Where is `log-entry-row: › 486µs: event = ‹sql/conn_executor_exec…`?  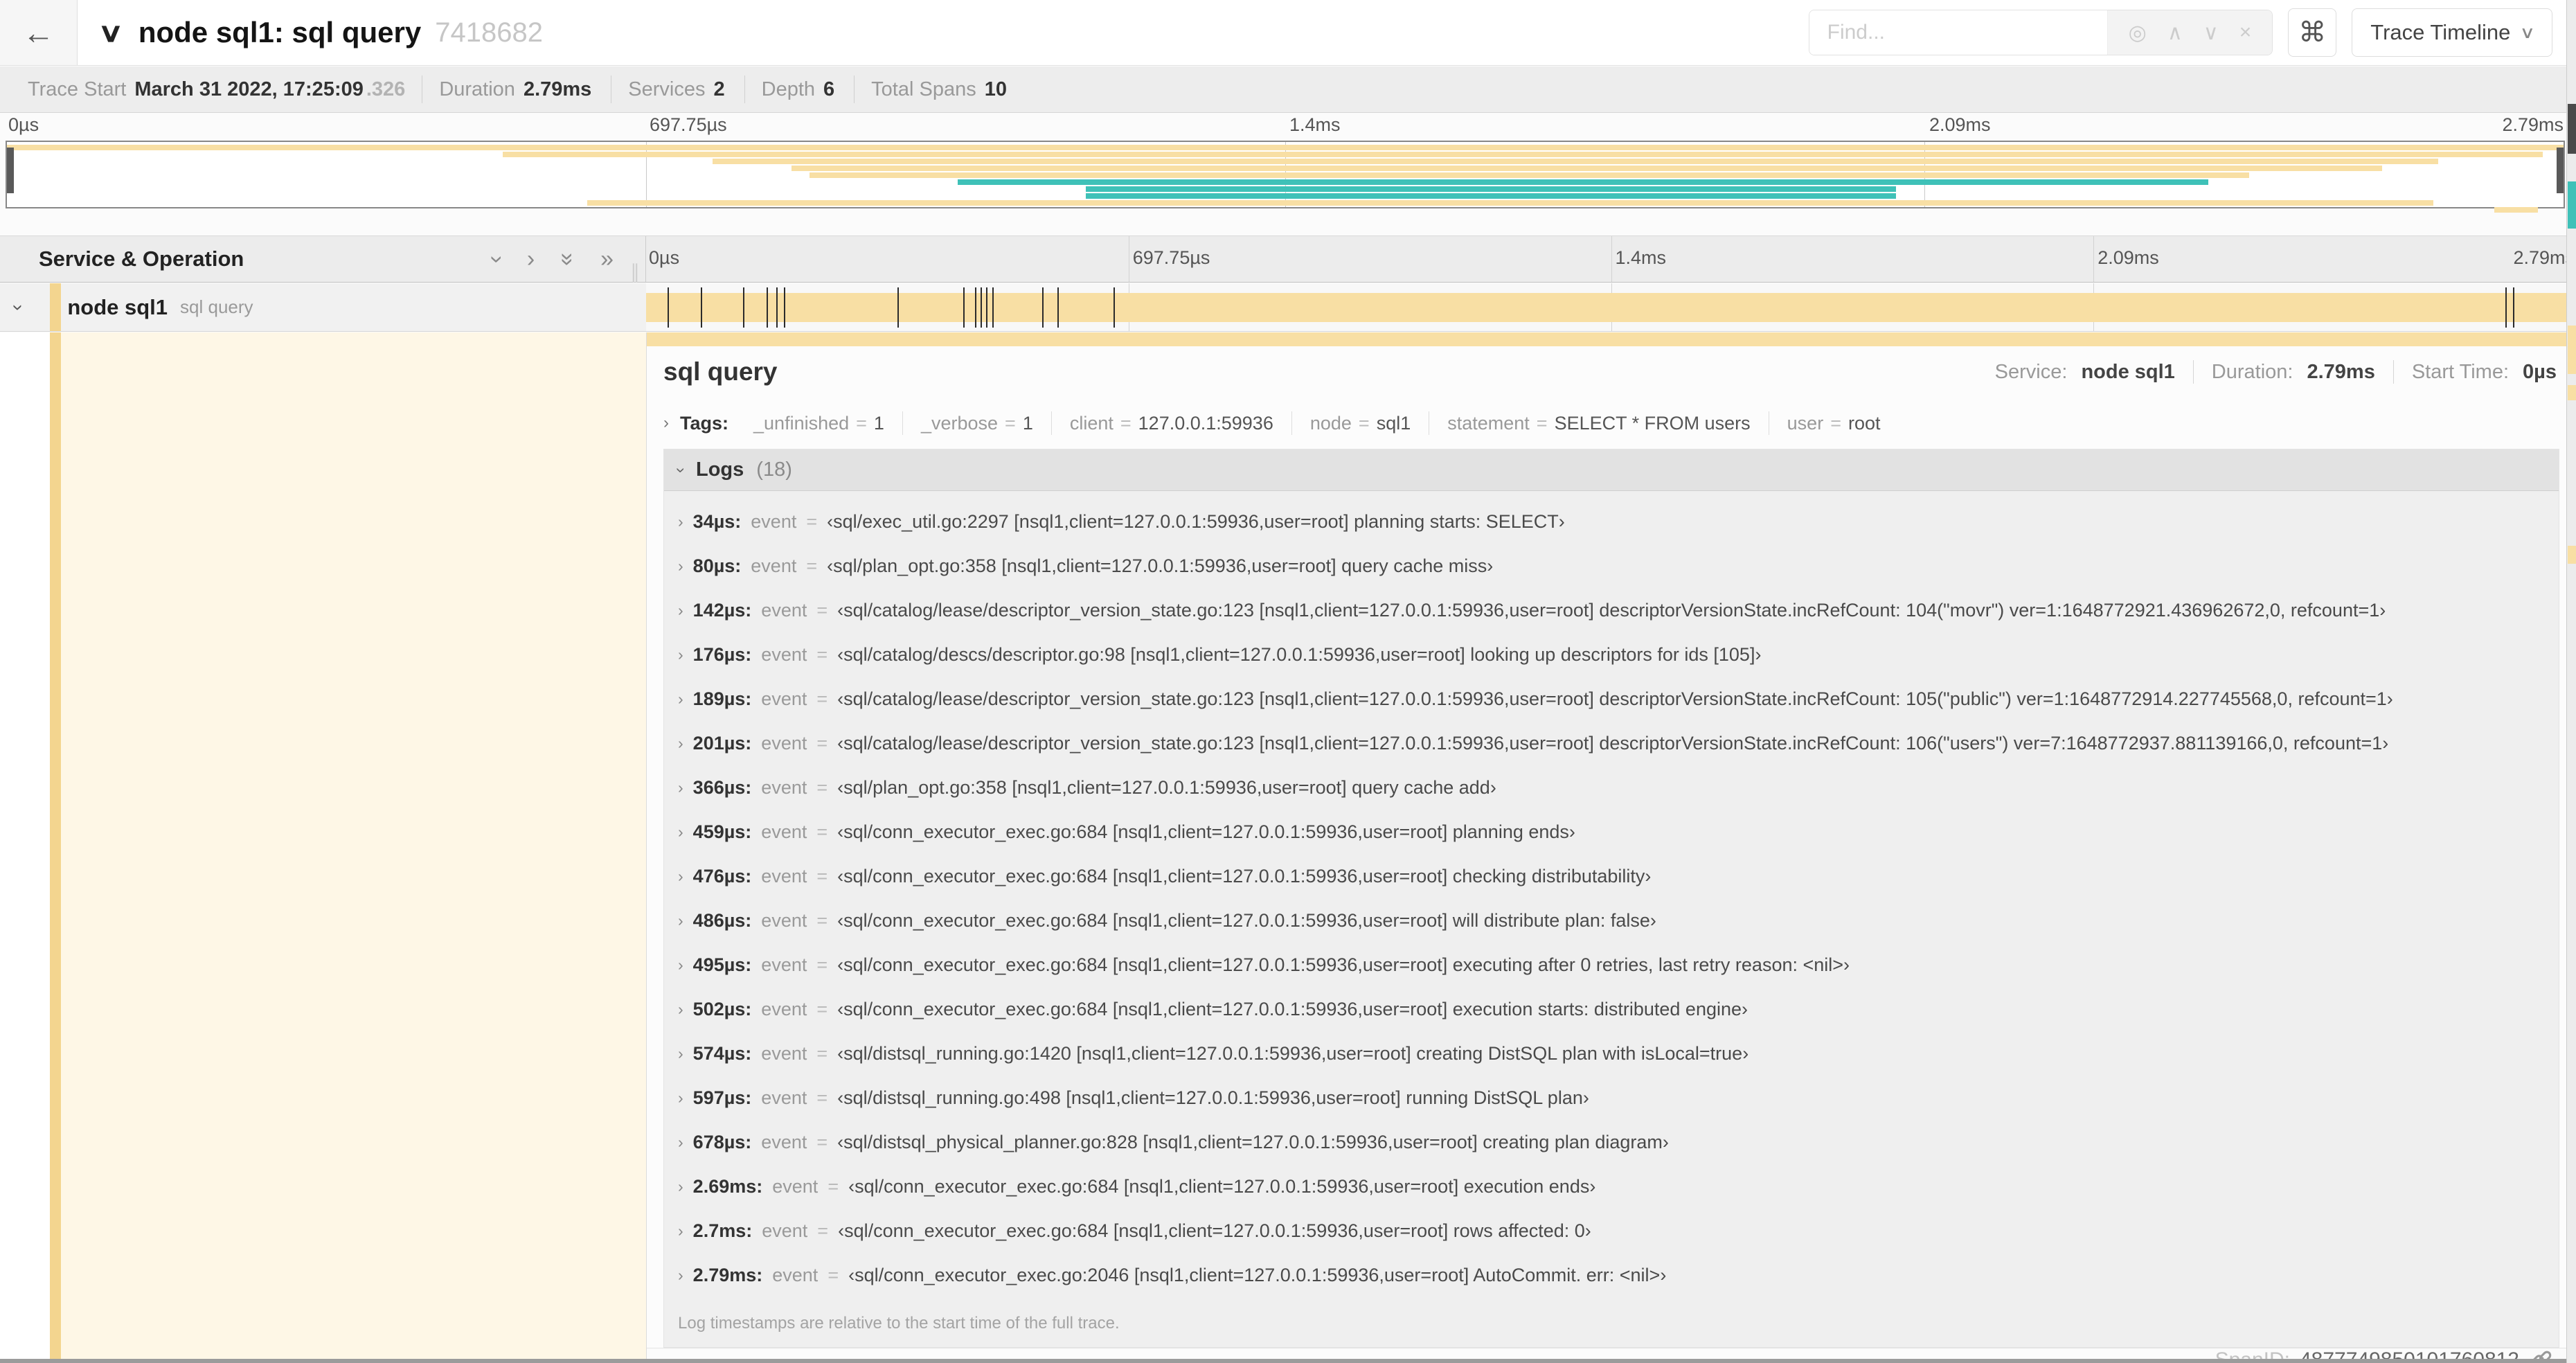 log-entry-row: › 486µs: event = ‹sql/conn_executor_exec… is located at coordinates (1612, 920).